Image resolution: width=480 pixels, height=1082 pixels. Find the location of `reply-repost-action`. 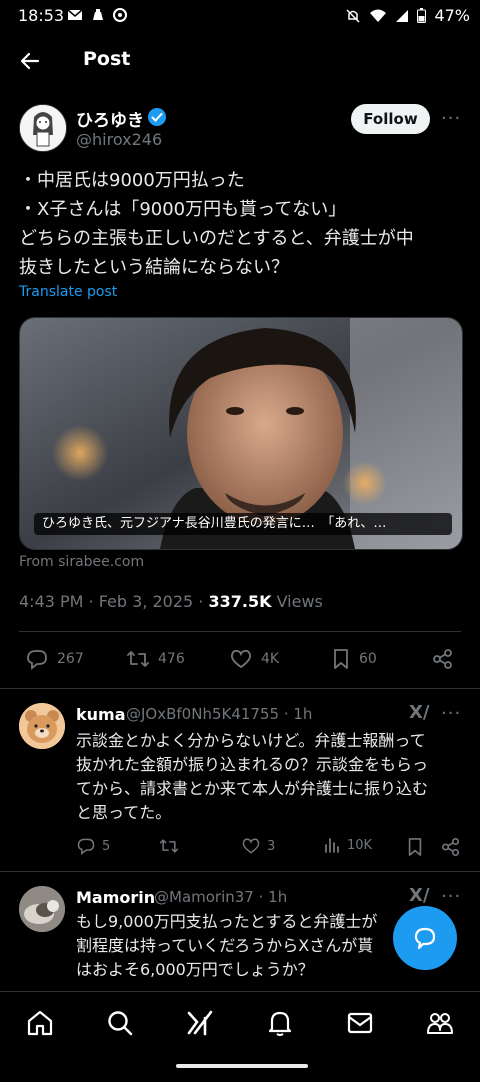

reply-repost-action is located at coordinates (169, 846).